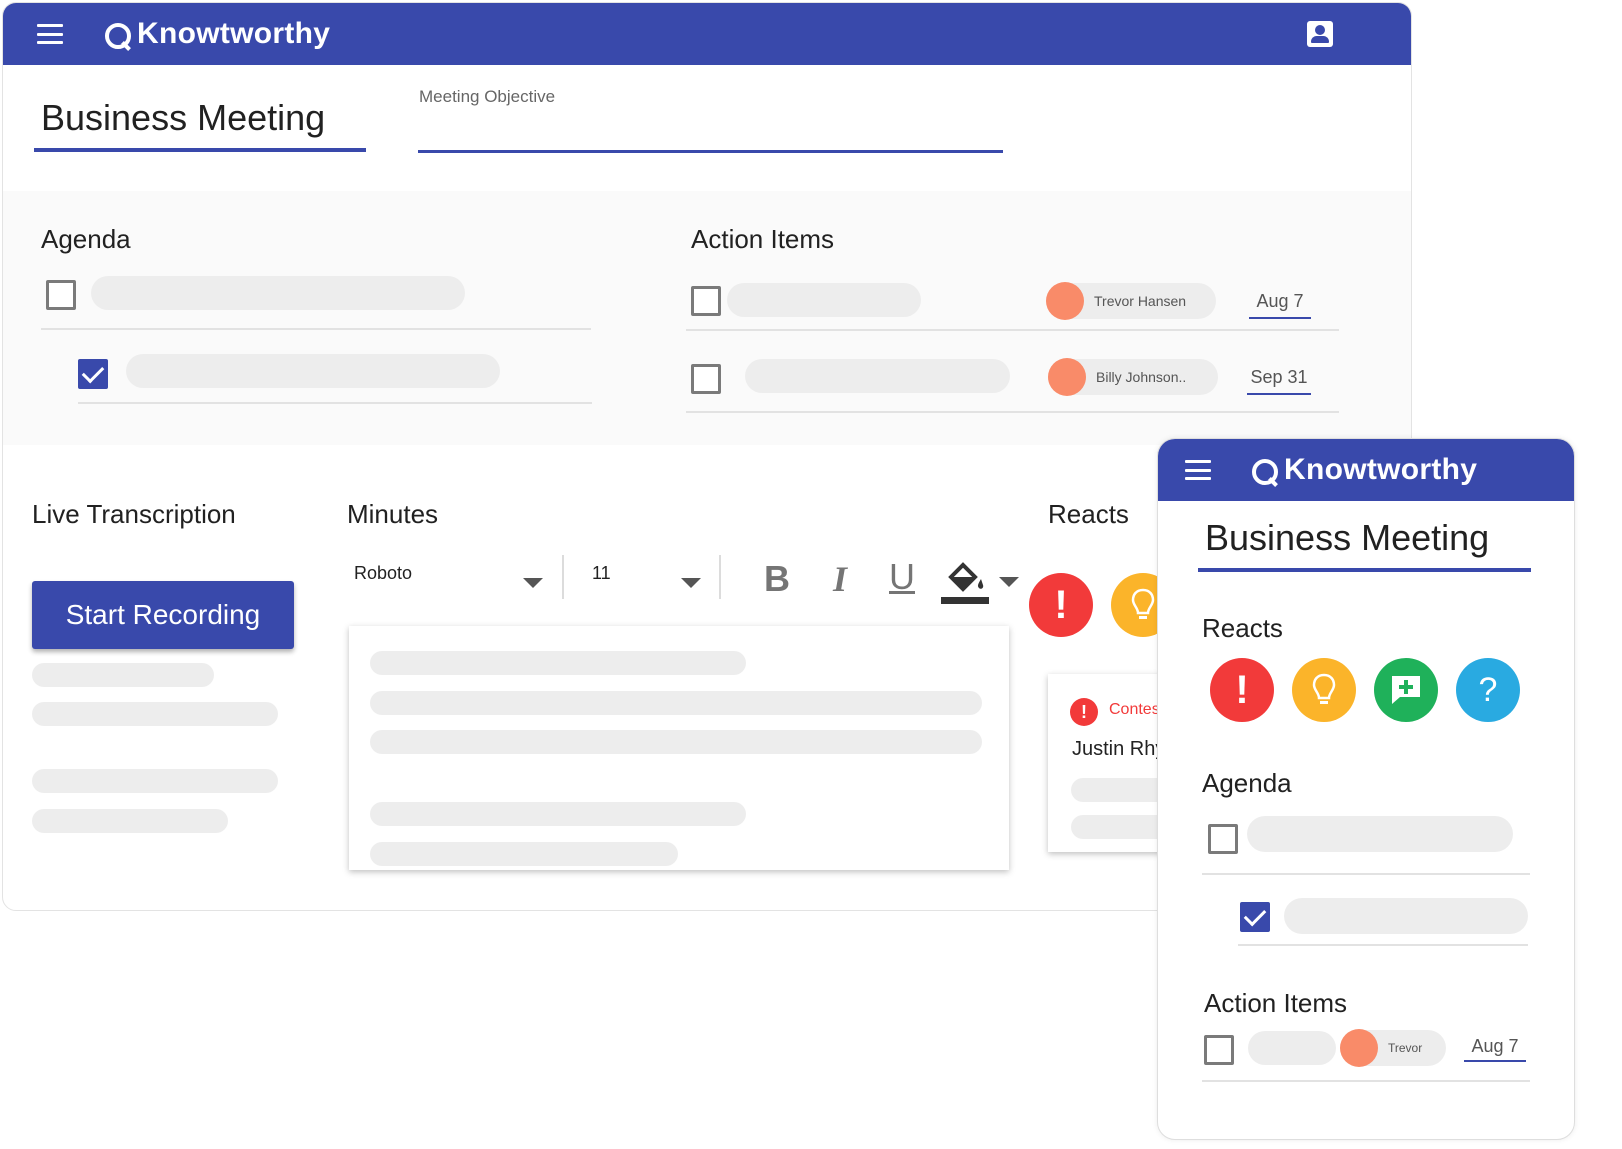 This screenshot has width=1622, height=1149. What do you see at coordinates (601, 573) in the screenshot?
I see `font-size-select: 11` at bounding box center [601, 573].